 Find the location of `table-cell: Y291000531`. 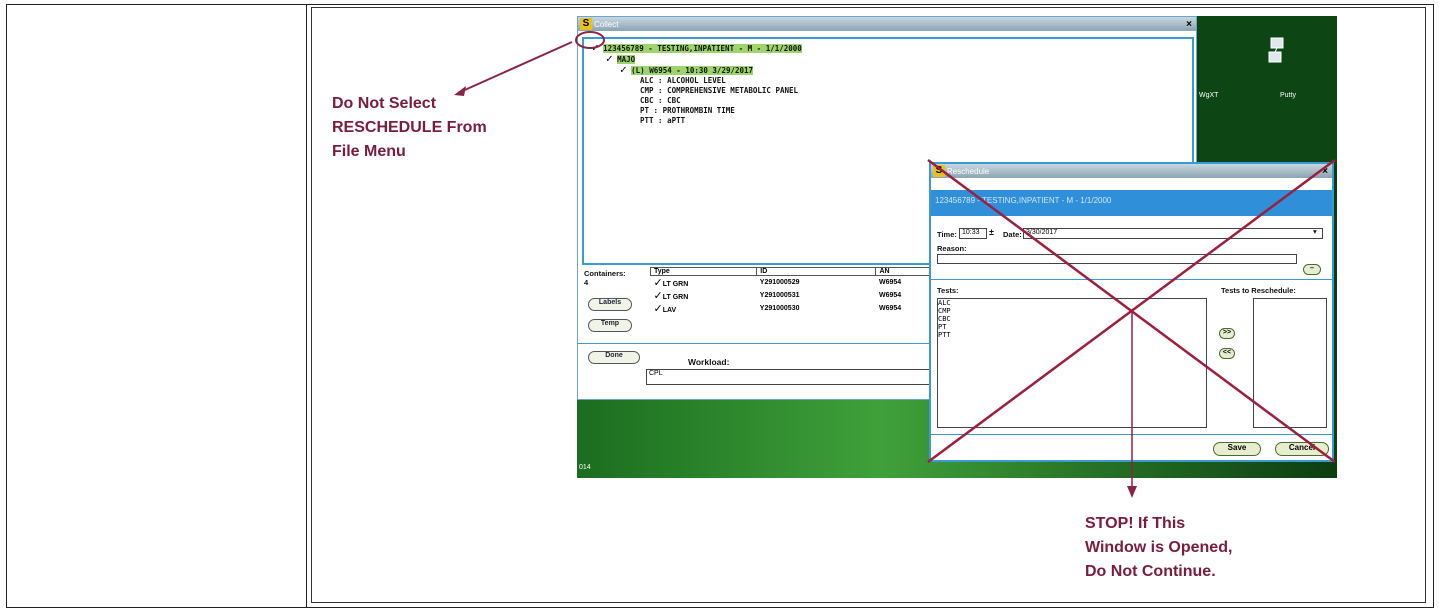

table-cell: Y291000531 is located at coordinates (779, 295).